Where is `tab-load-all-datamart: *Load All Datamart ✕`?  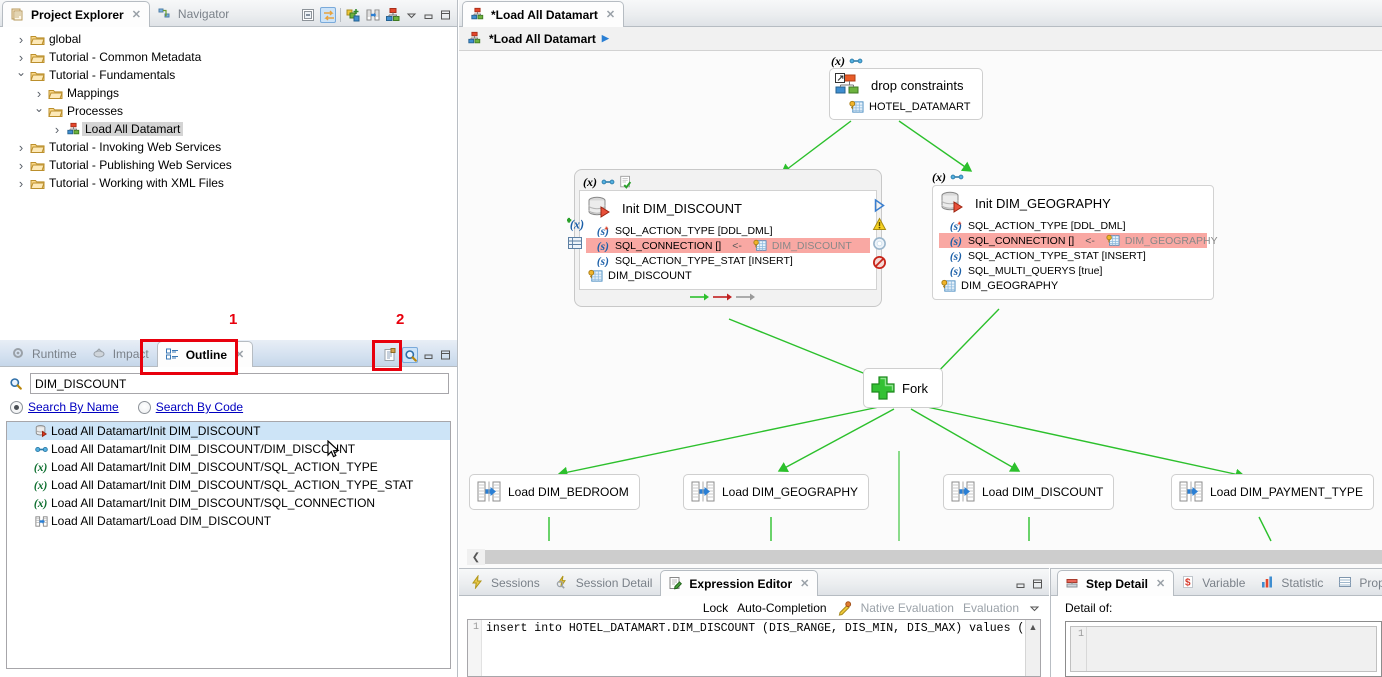 tab-load-all-datamart: *Load All Datamart ✕ is located at coordinates (543, 14).